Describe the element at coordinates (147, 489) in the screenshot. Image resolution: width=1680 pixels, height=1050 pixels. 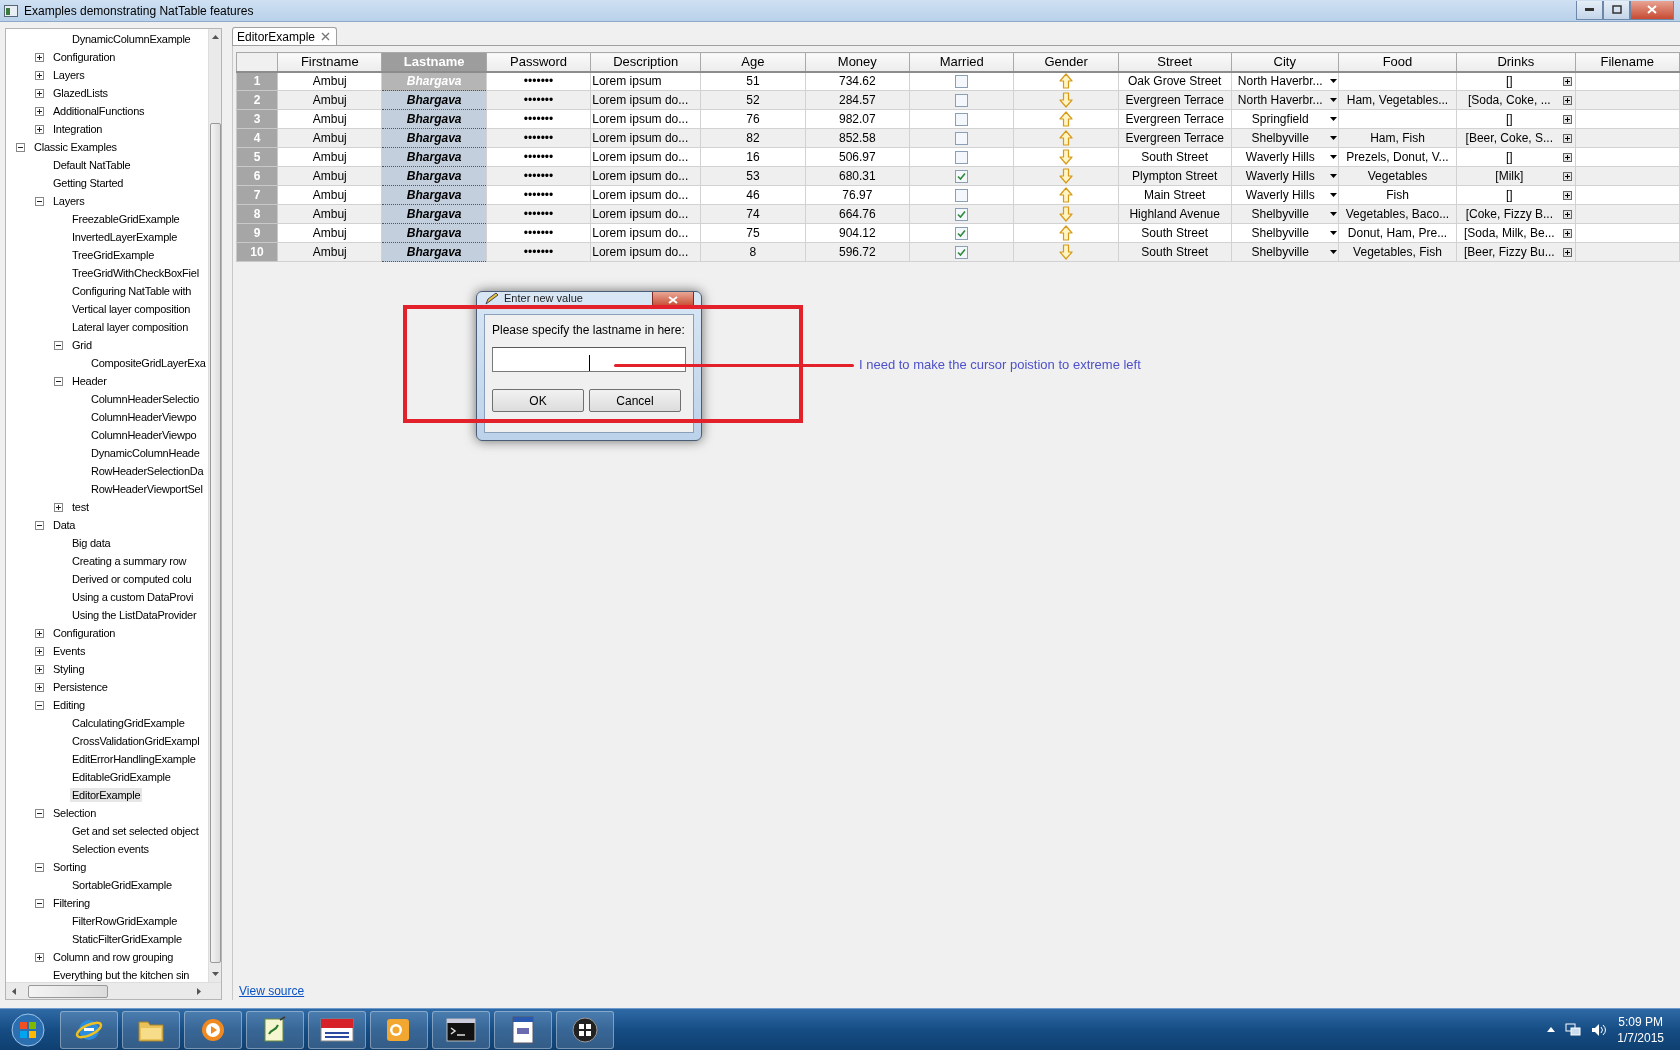
I see `tree-item: RowHeaderViewportSel` at that location.